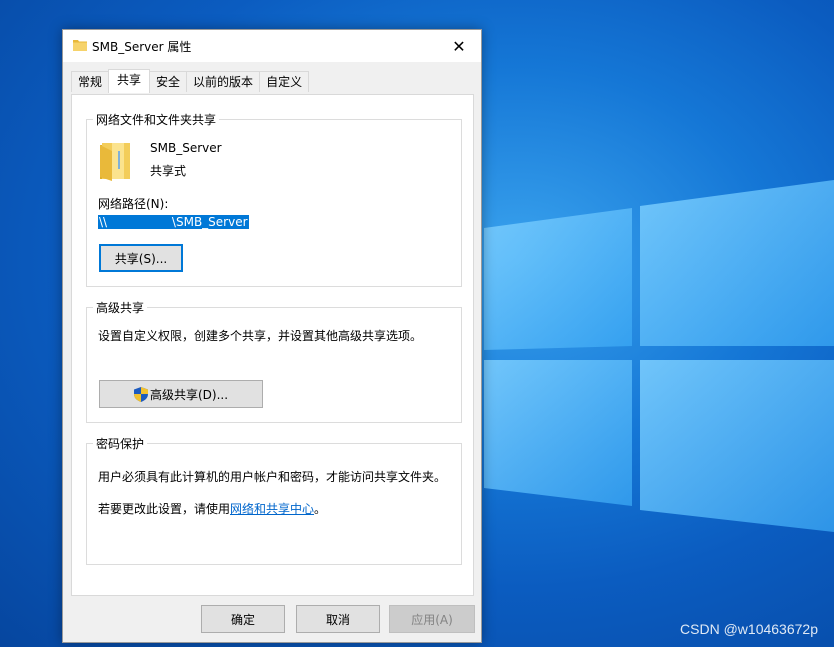  I want to click on folder-name: SMB_Server, so click(186, 148).